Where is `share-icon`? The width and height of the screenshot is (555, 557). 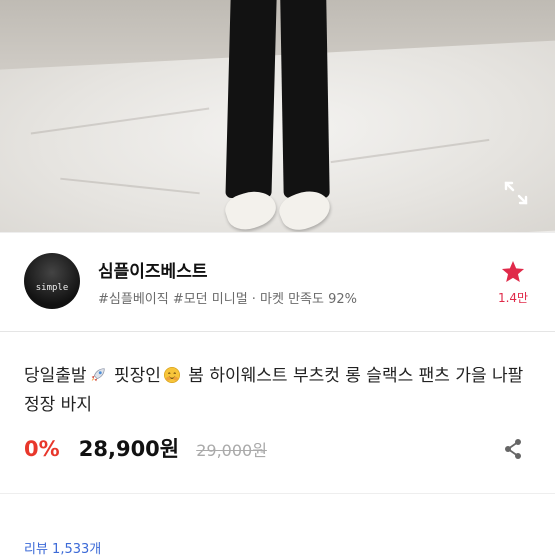 share-icon is located at coordinates (513, 449).